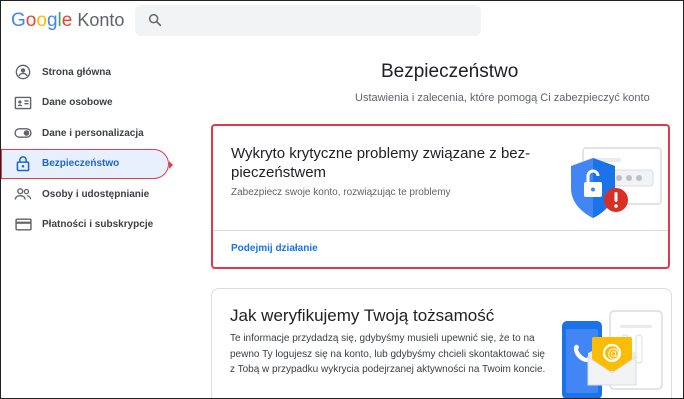 The width and height of the screenshot is (684, 399). Describe the element at coordinates (77, 103) in the screenshot. I see `sidebar-item-label: Dane osobowe` at that location.